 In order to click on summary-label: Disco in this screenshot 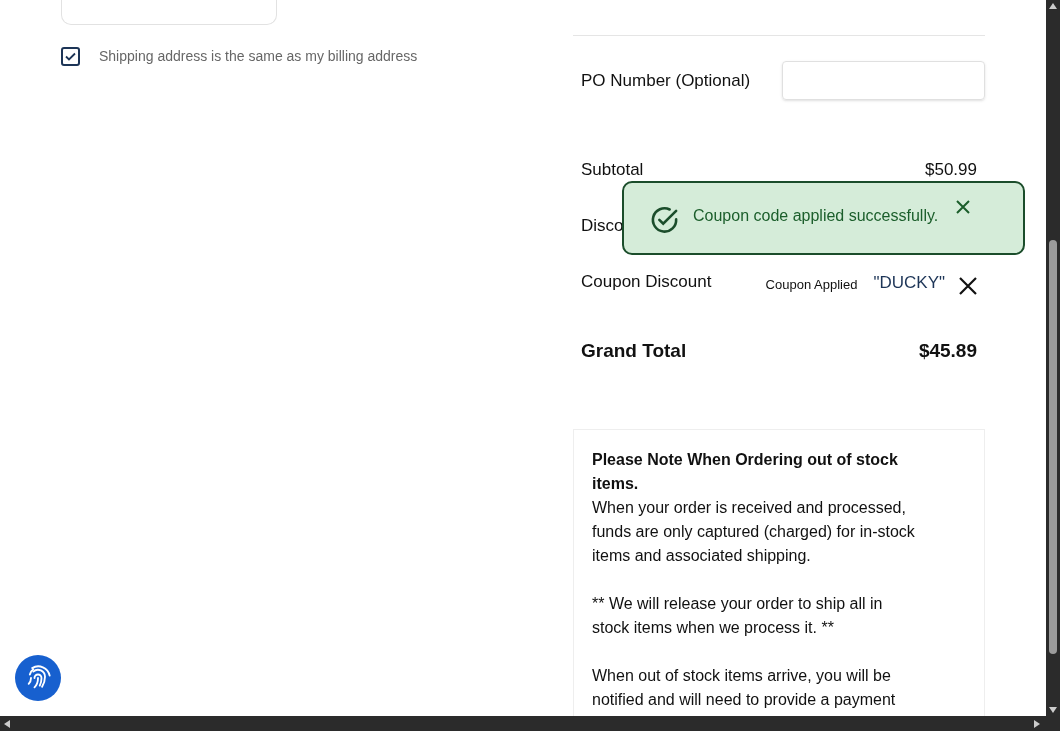, I will do `click(602, 226)`.